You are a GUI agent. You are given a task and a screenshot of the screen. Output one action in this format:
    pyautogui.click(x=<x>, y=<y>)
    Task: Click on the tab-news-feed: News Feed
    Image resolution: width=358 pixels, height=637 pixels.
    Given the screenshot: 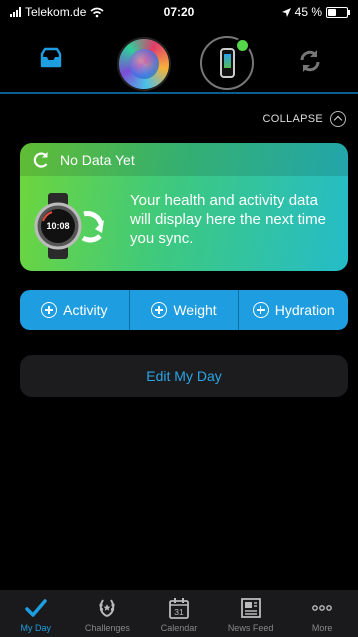 What is the action you would take?
    pyautogui.click(x=251, y=613)
    